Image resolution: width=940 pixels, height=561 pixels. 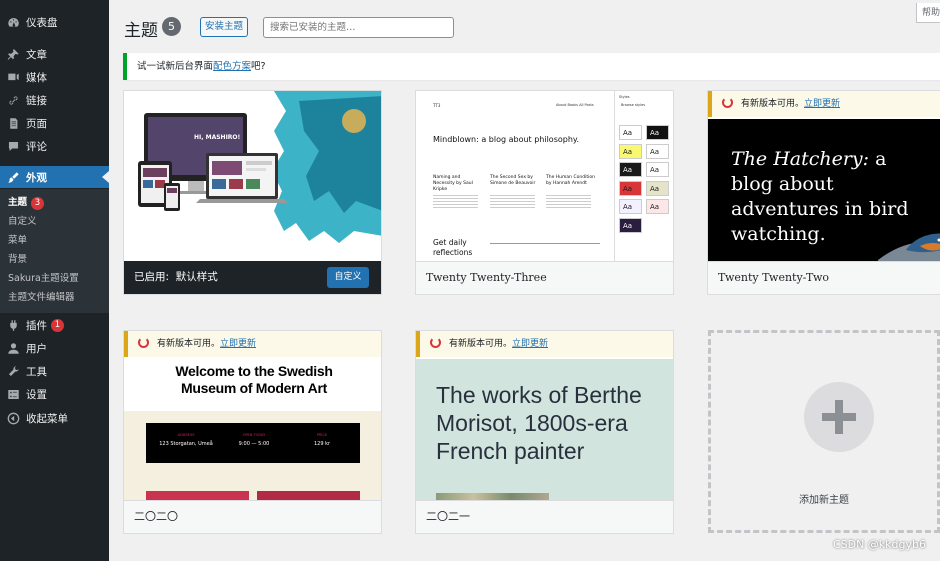 What do you see at coordinates (13, 123) in the screenshot?
I see `page-icon` at bounding box center [13, 123].